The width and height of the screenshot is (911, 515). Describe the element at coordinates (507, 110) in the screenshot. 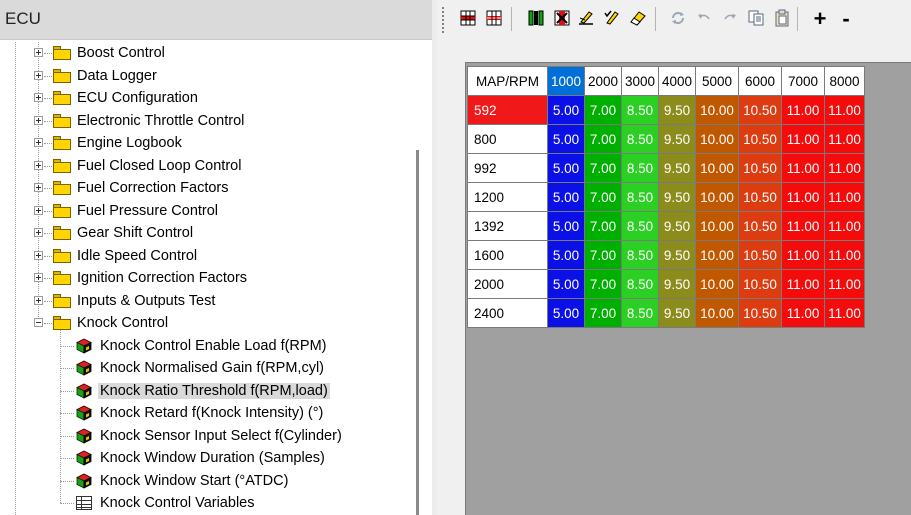

I see `map-row-header: 592` at that location.